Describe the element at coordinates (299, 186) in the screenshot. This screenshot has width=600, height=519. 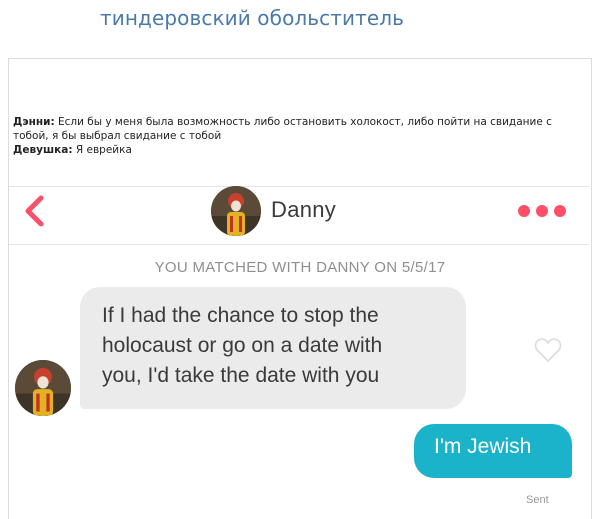
I see `header-divider` at that location.